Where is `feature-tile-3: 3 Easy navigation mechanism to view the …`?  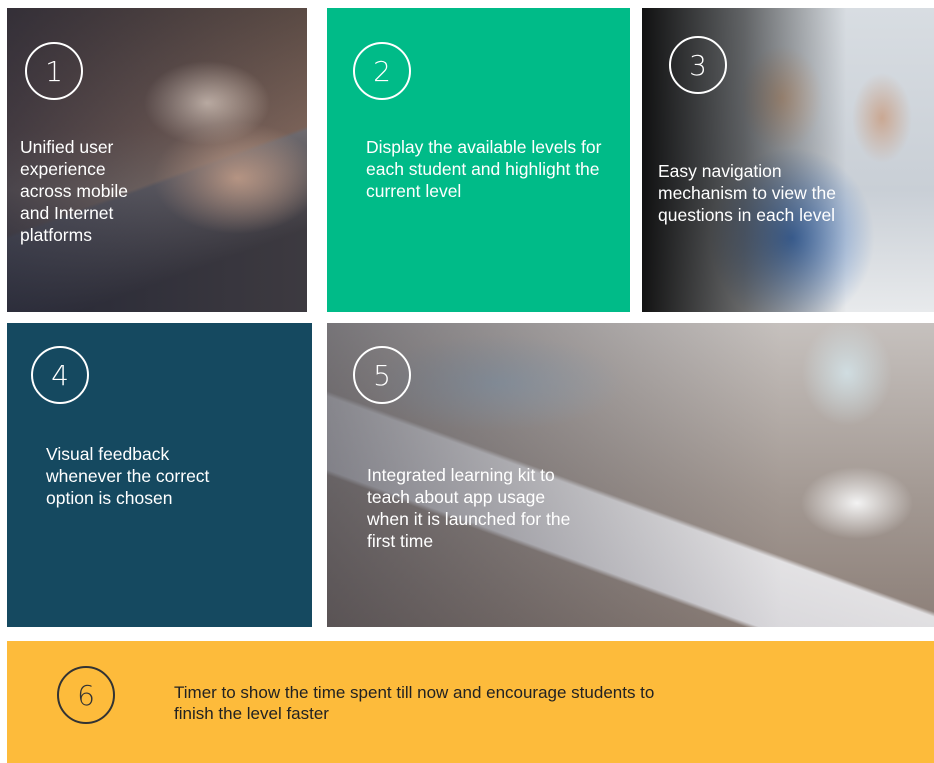 feature-tile-3: 3 Easy navigation mechanism to view the … is located at coordinates (788, 160).